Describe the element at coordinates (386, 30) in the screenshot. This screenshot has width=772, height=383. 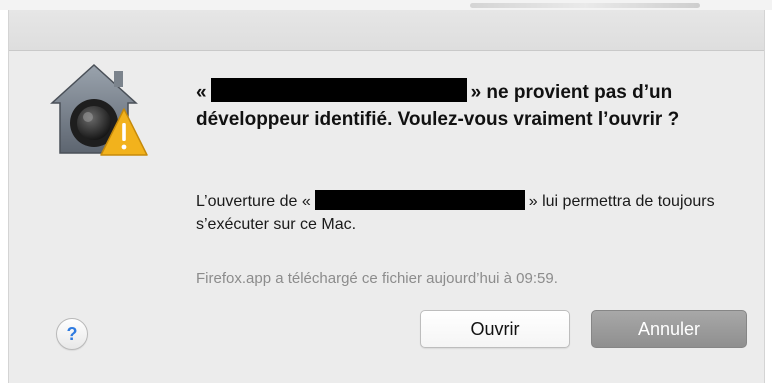
I see `window-titlebar-area` at that location.